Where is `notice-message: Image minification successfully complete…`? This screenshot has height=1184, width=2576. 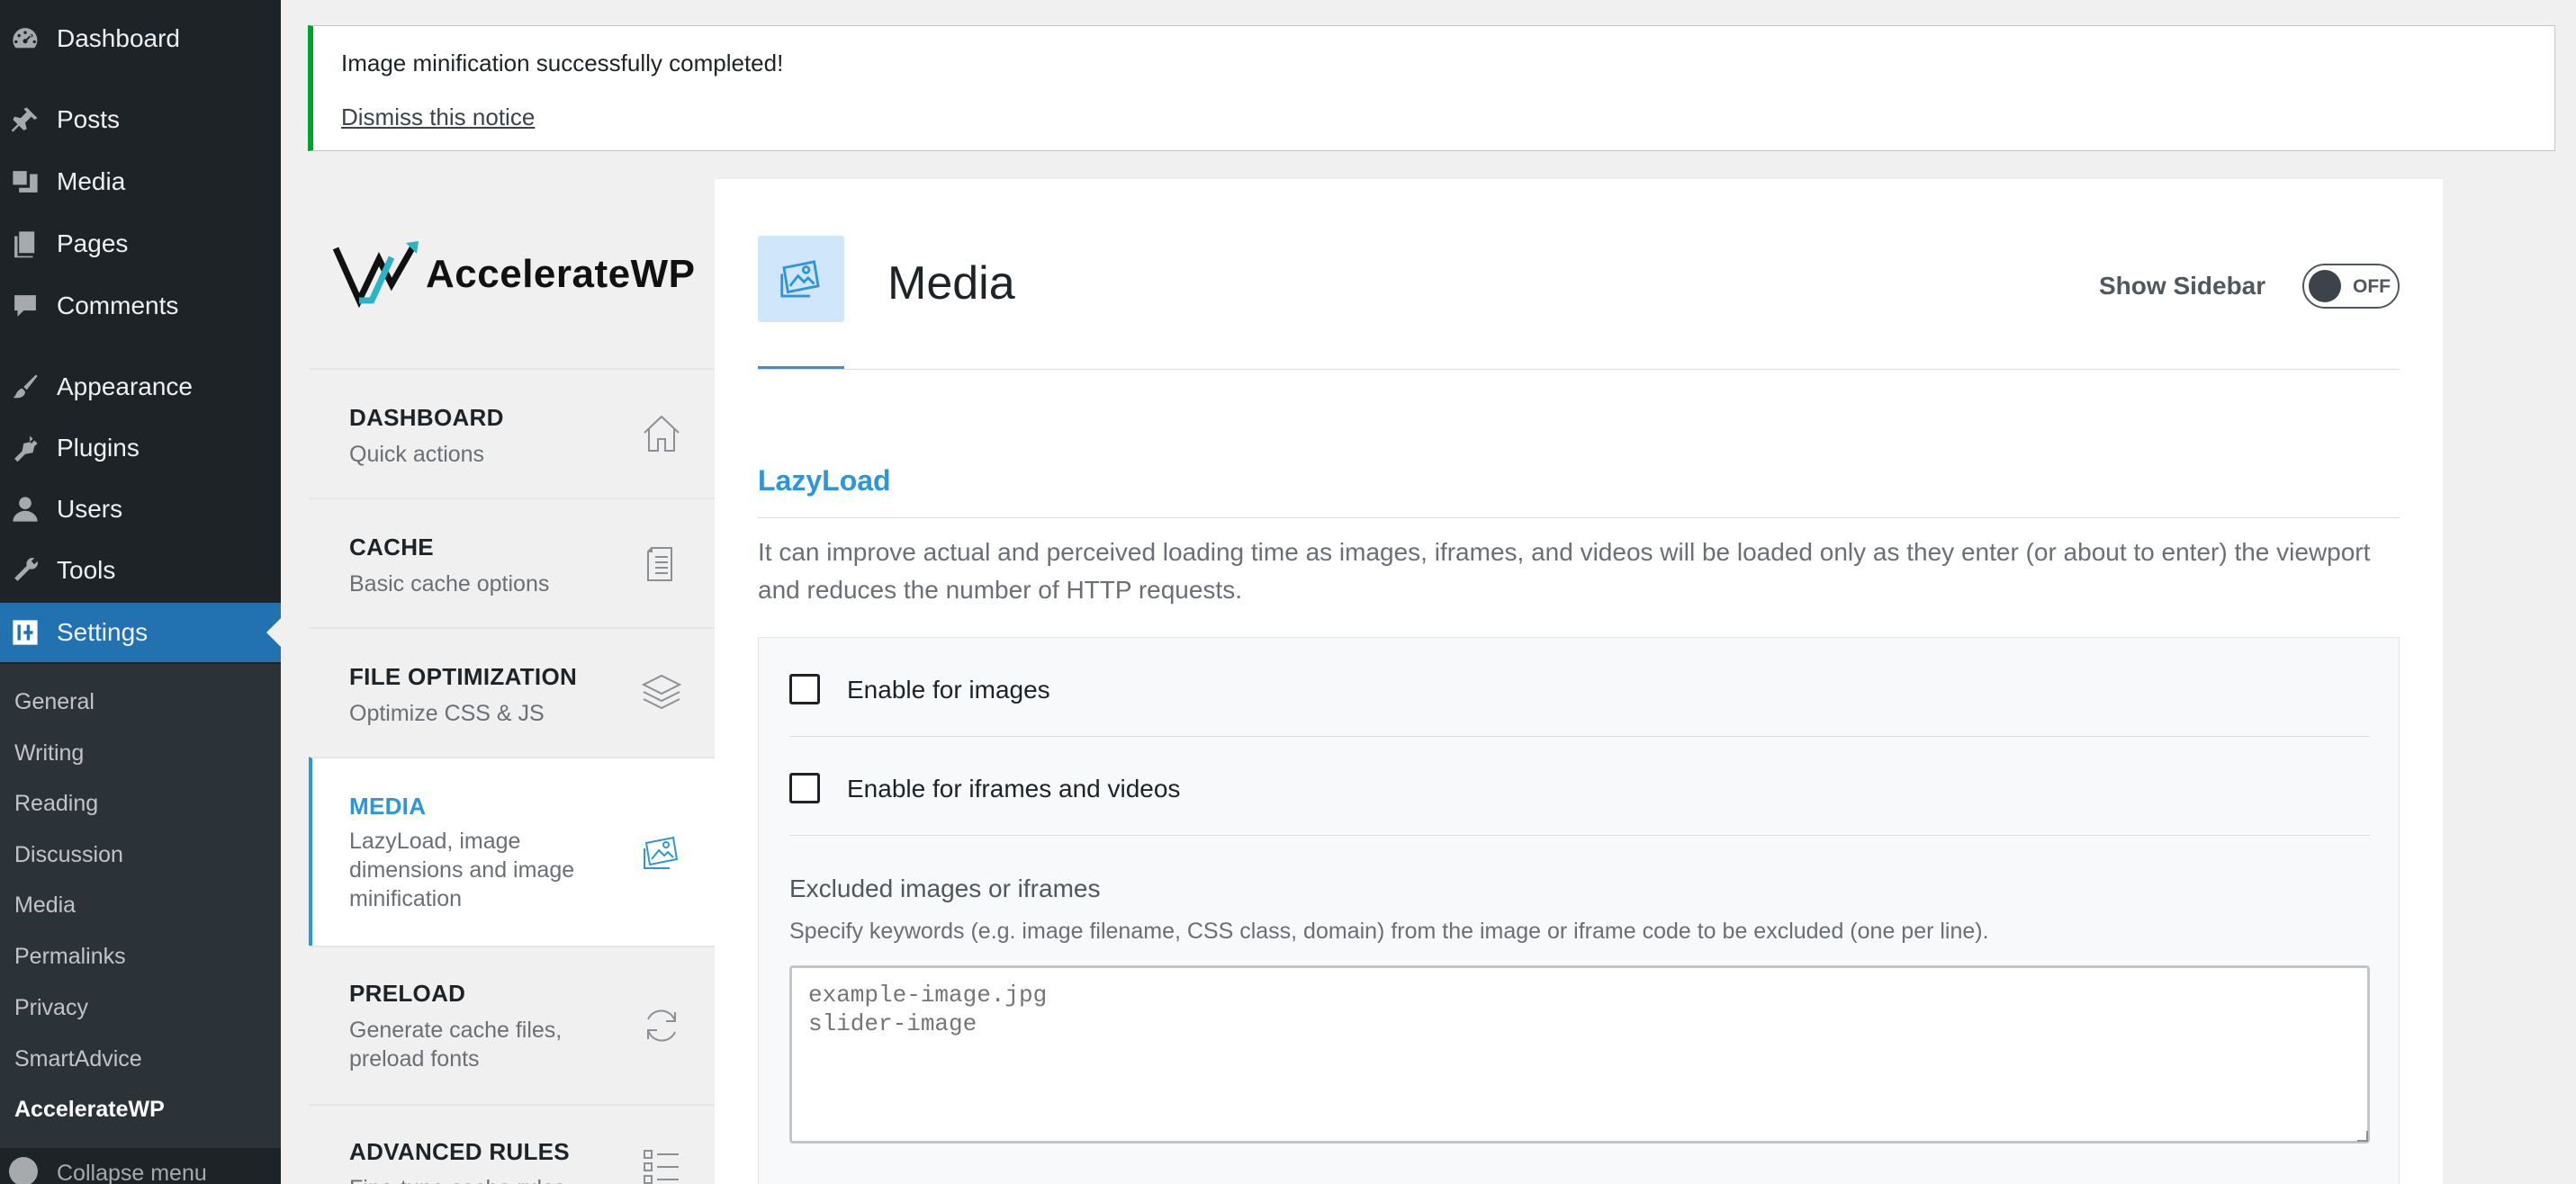 notice-message: Image minification successfully complete… is located at coordinates (562, 62).